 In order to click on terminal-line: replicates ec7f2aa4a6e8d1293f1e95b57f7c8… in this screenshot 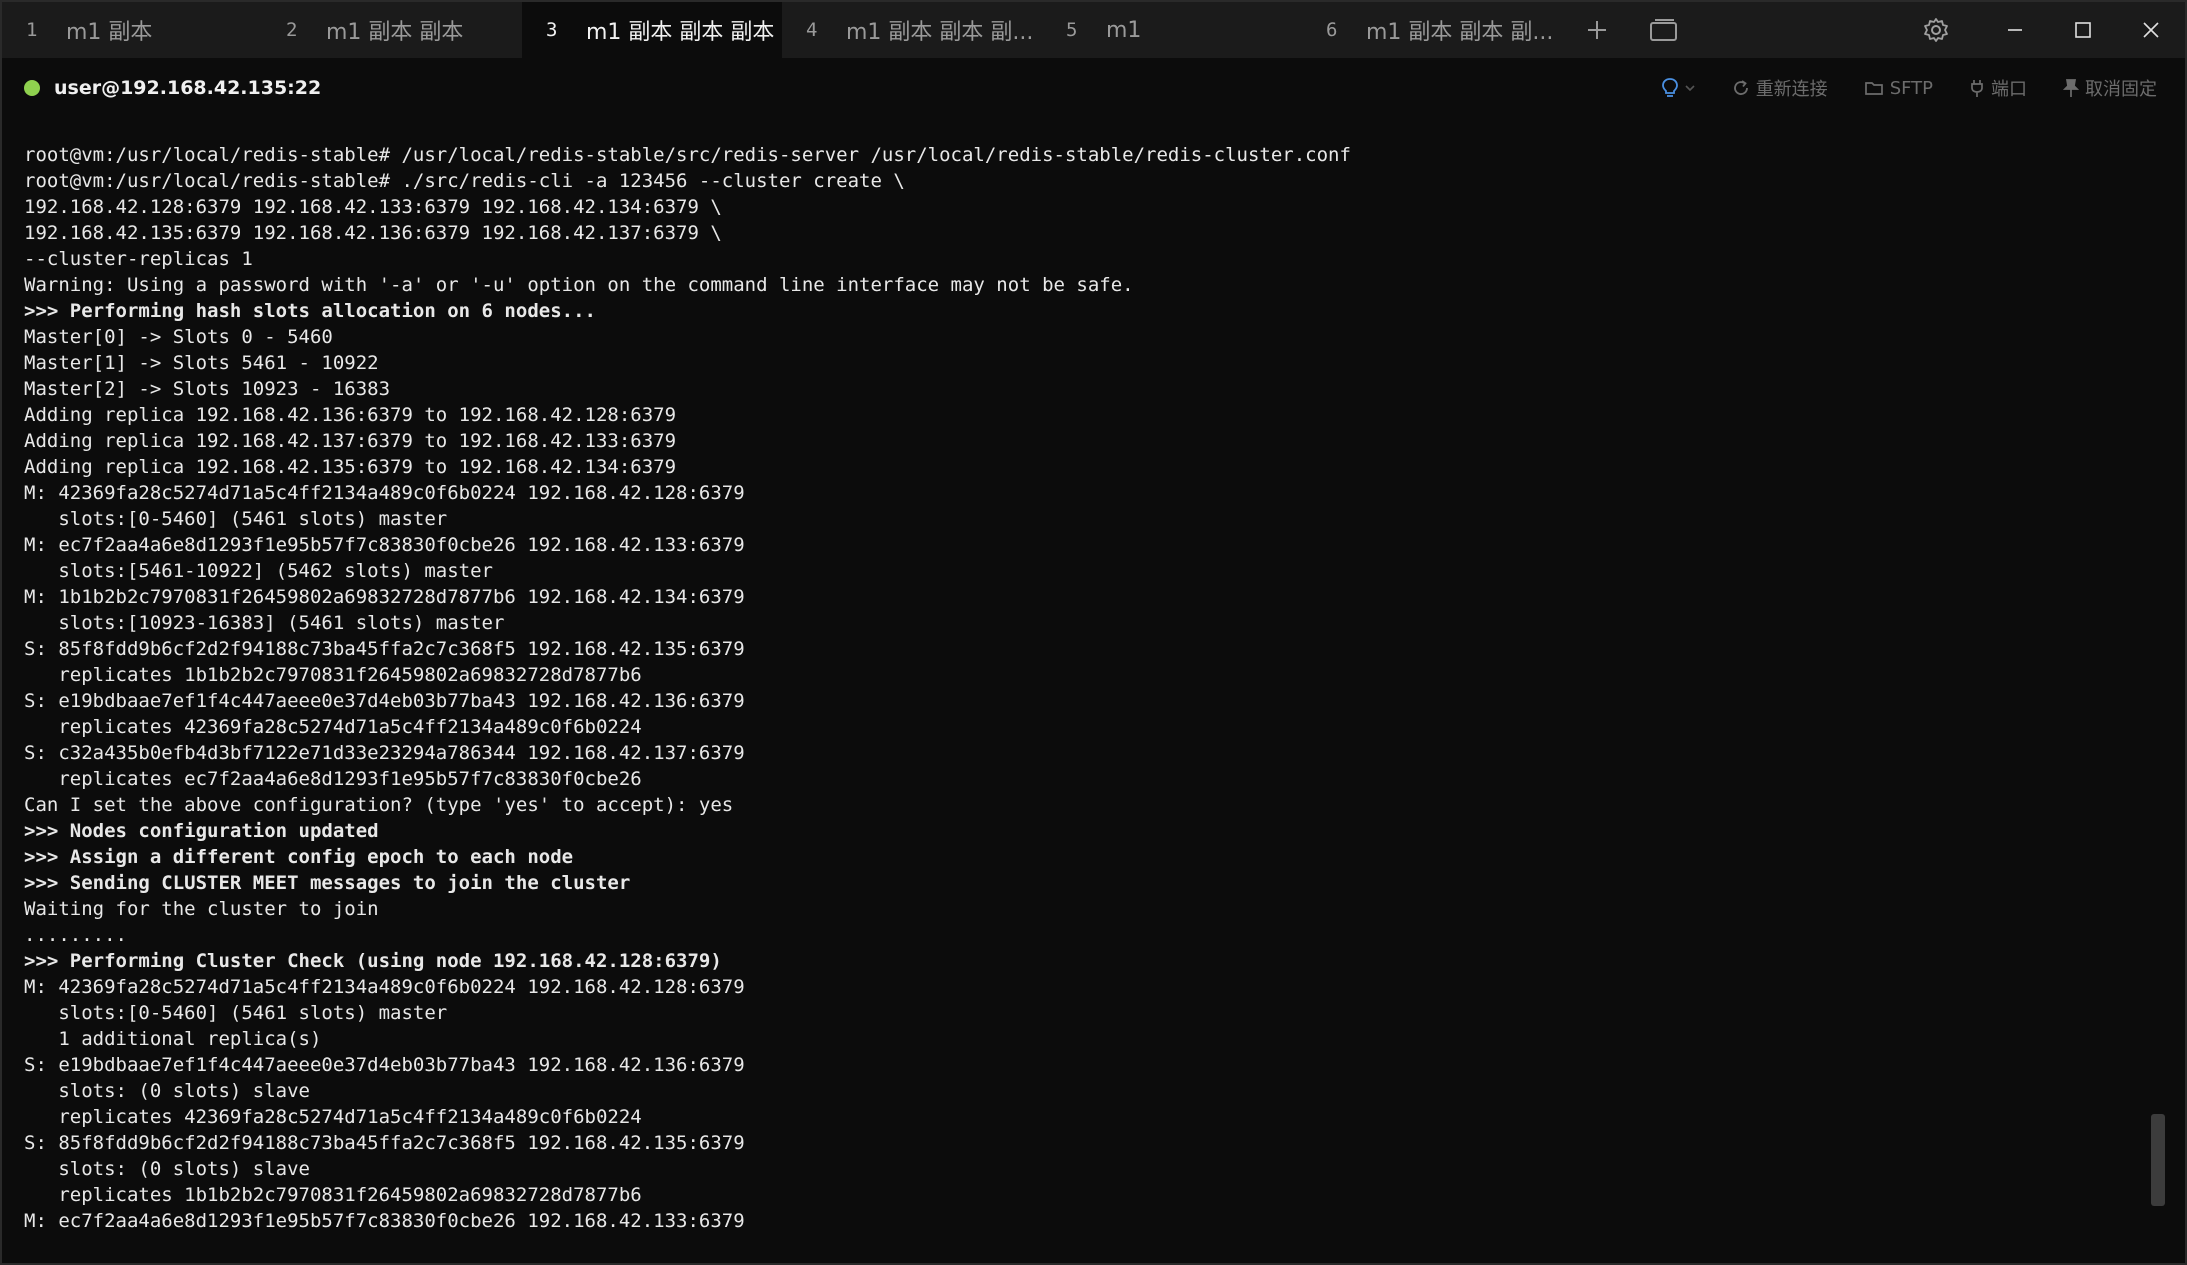, I will do `click(333, 779)`.